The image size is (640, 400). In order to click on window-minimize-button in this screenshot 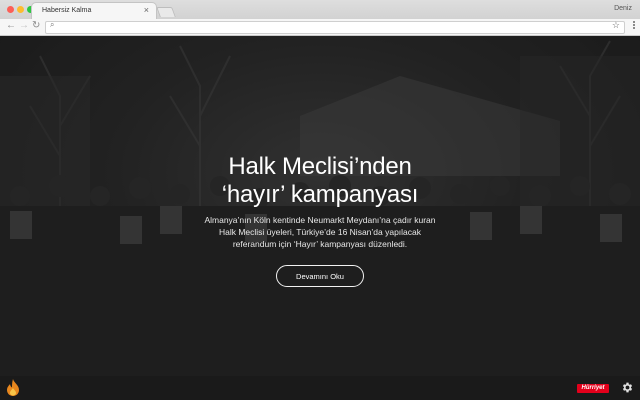, I will do `click(20, 9)`.